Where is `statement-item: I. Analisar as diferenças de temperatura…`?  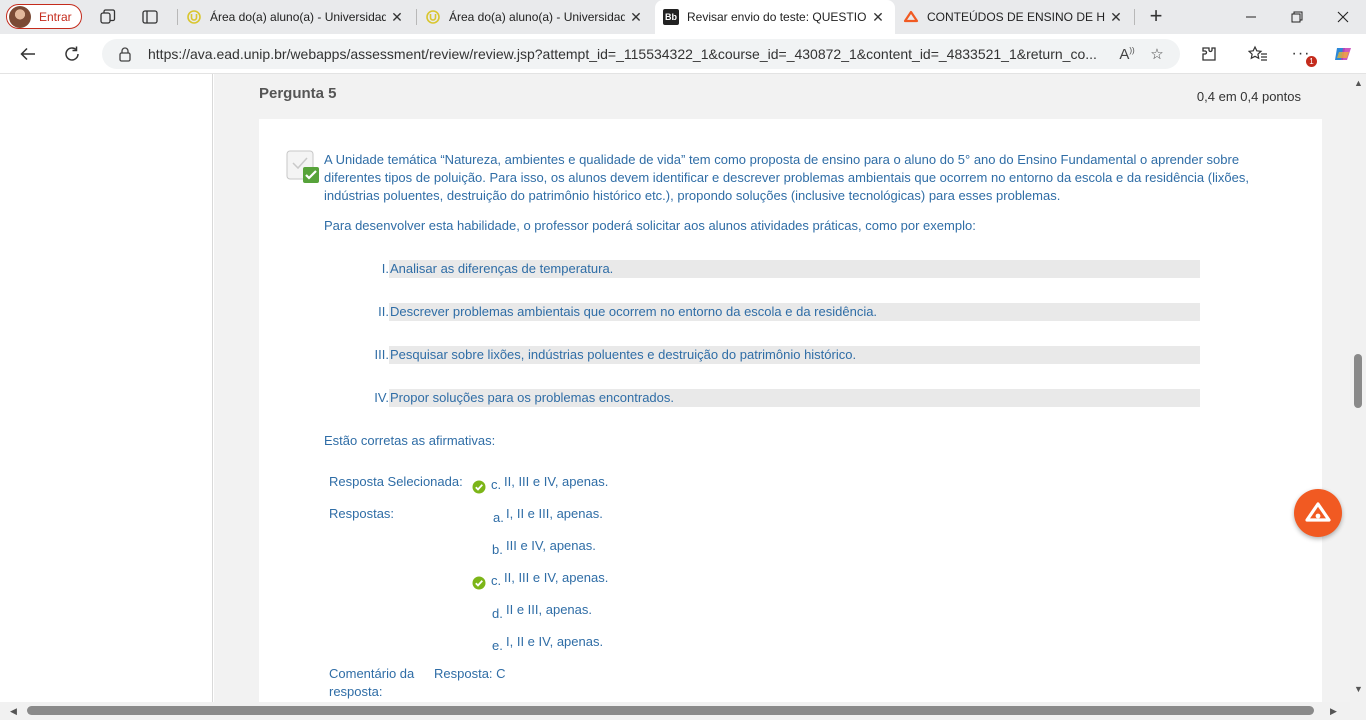
statement-item: I. Analisar as diferenças de temperatura… is located at coordinates (779, 269).